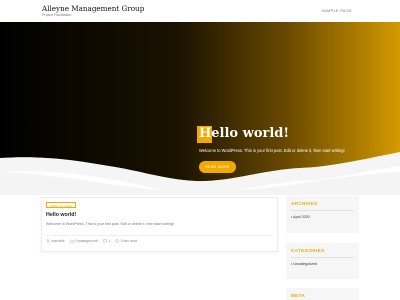  I want to click on post-meta: marcelle Uncategorized 1 0 sec read, so click(91, 241).